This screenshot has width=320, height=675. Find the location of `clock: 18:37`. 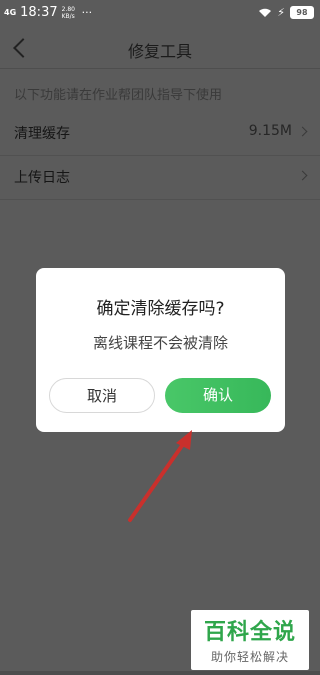

clock: 18:37 is located at coordinates (39, 12).